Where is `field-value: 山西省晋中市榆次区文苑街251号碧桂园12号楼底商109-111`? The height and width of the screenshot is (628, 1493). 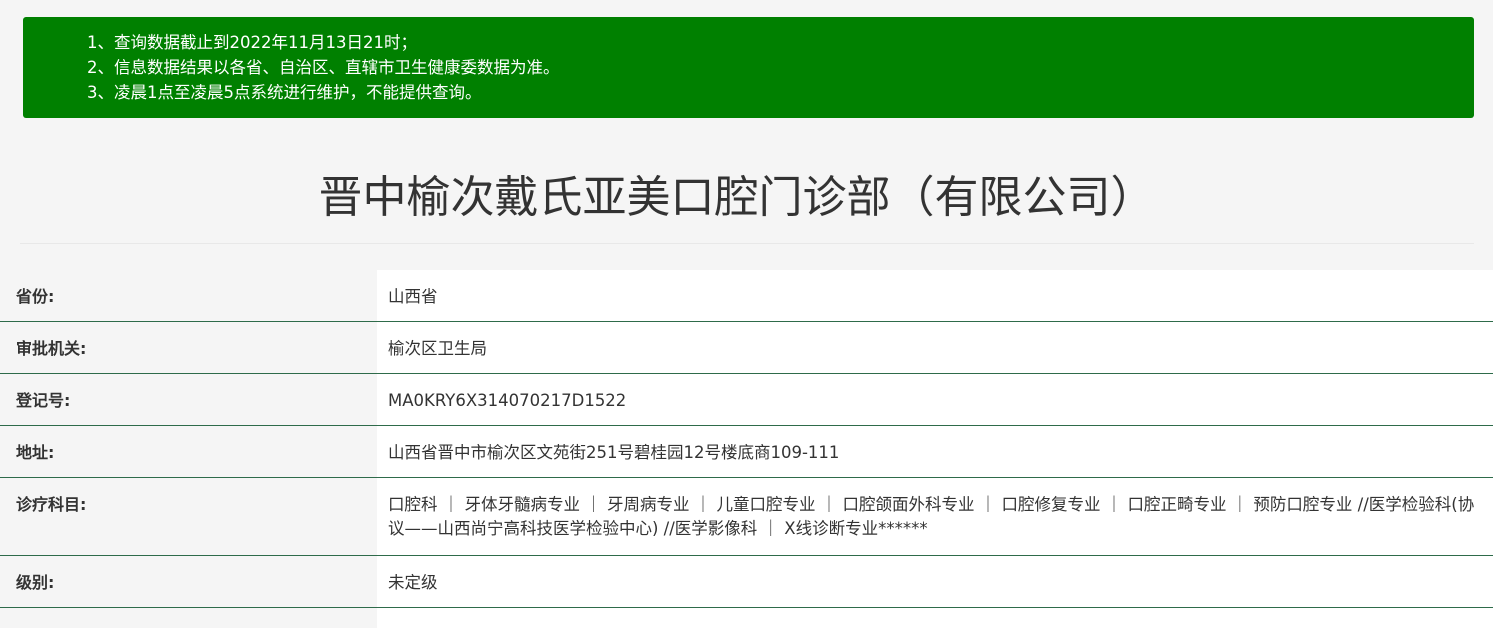 field-value: 山西省晋中市榆次区文苑街251号碧桂园12号楼底商109-111 is located at coordinates (935, 451).